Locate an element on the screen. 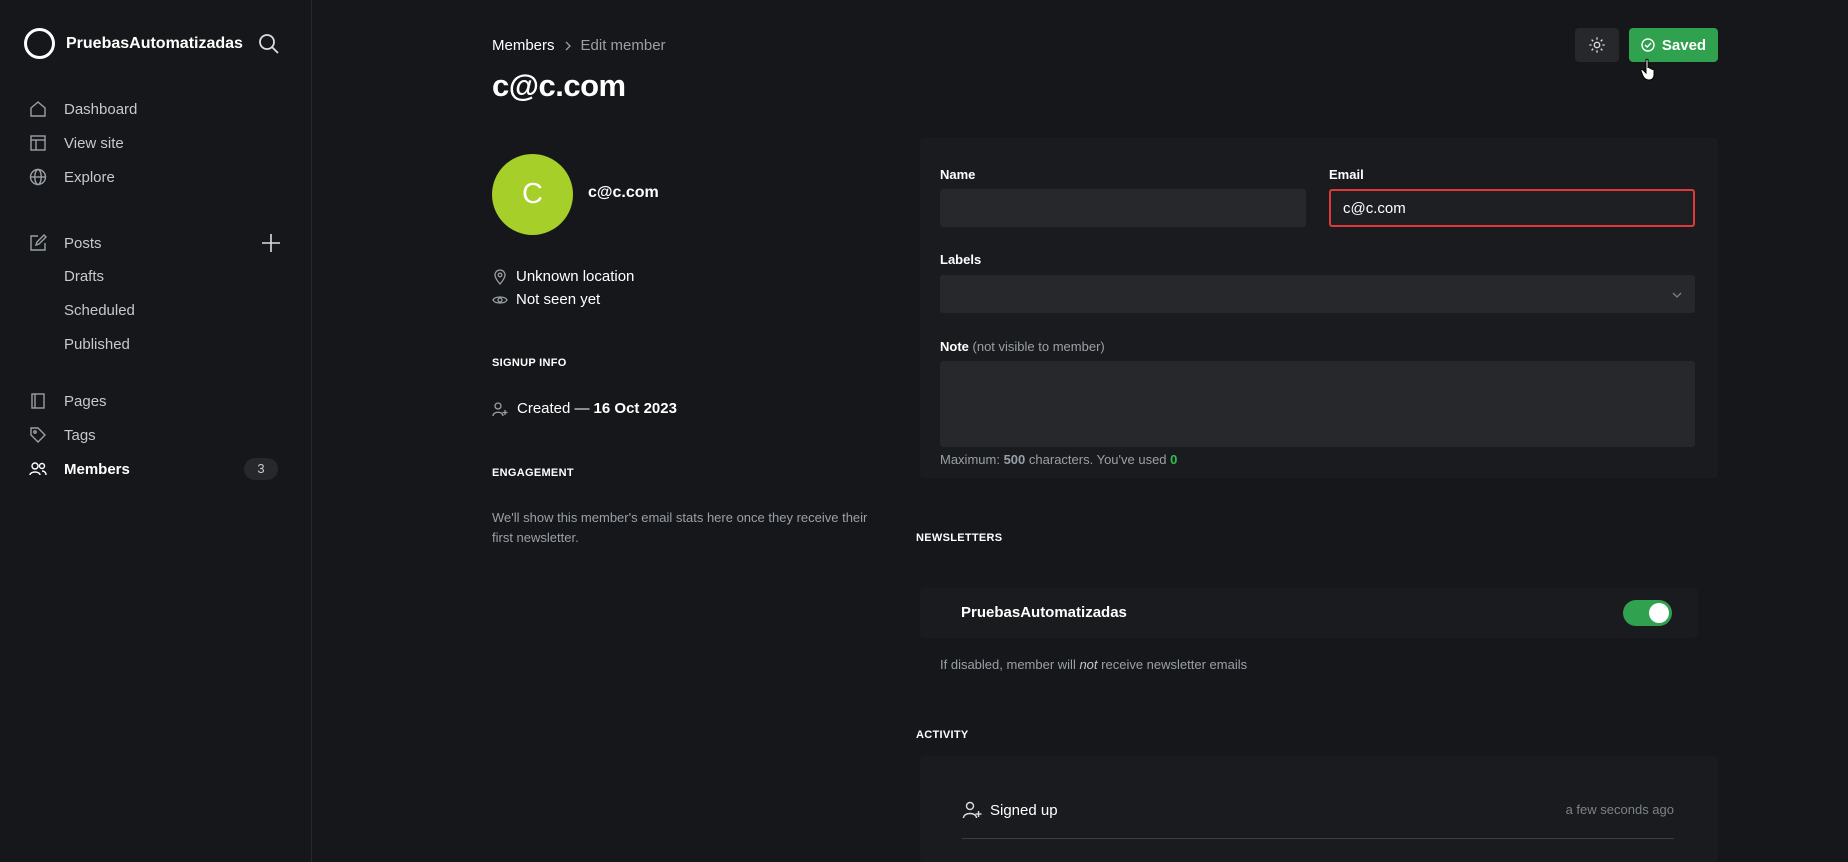 This screenshot has height=862, width=1848. gear-icon is located at coordinates (1597, 45).